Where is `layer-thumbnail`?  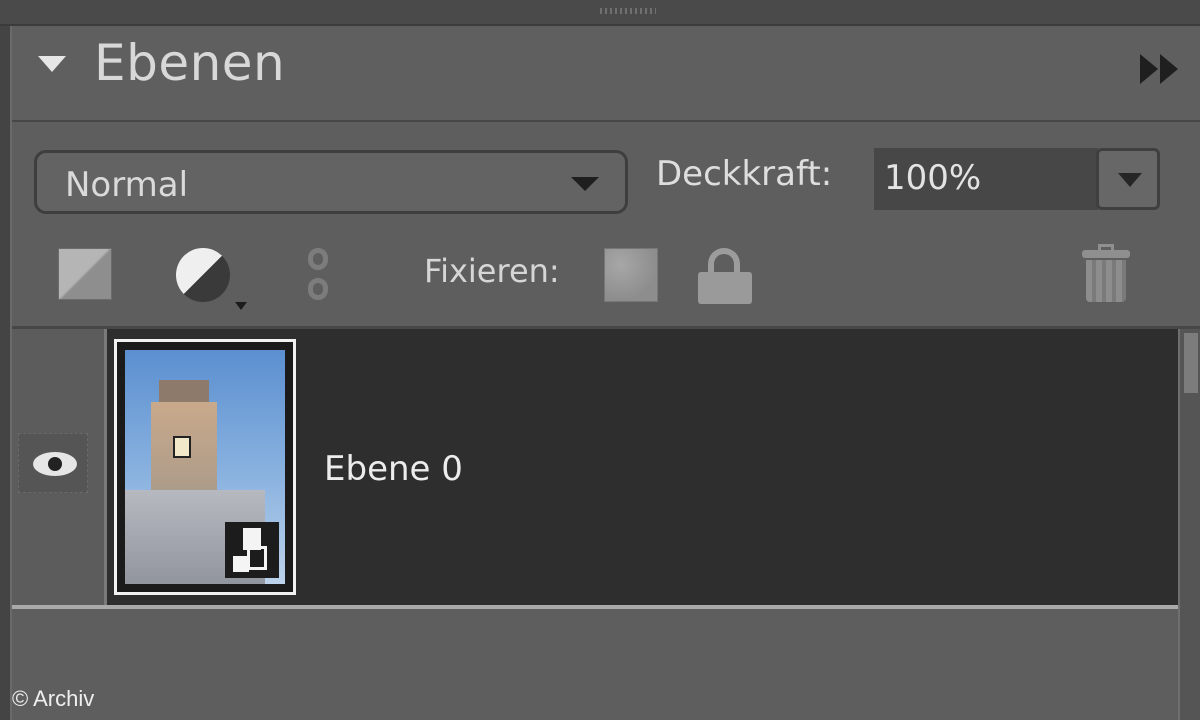 layer-thumbnail is located at coordinates (205, 467).